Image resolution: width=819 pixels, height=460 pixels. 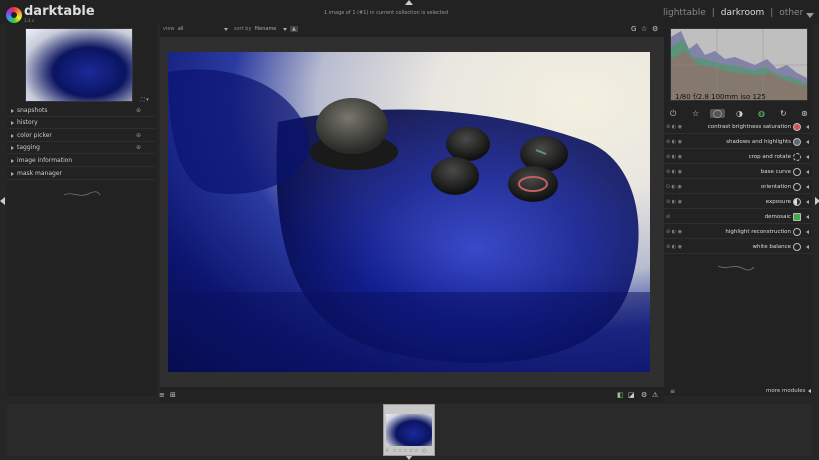 I want to click on module-demosaic: ⊘ demosaic, so click(x=738, y=217).